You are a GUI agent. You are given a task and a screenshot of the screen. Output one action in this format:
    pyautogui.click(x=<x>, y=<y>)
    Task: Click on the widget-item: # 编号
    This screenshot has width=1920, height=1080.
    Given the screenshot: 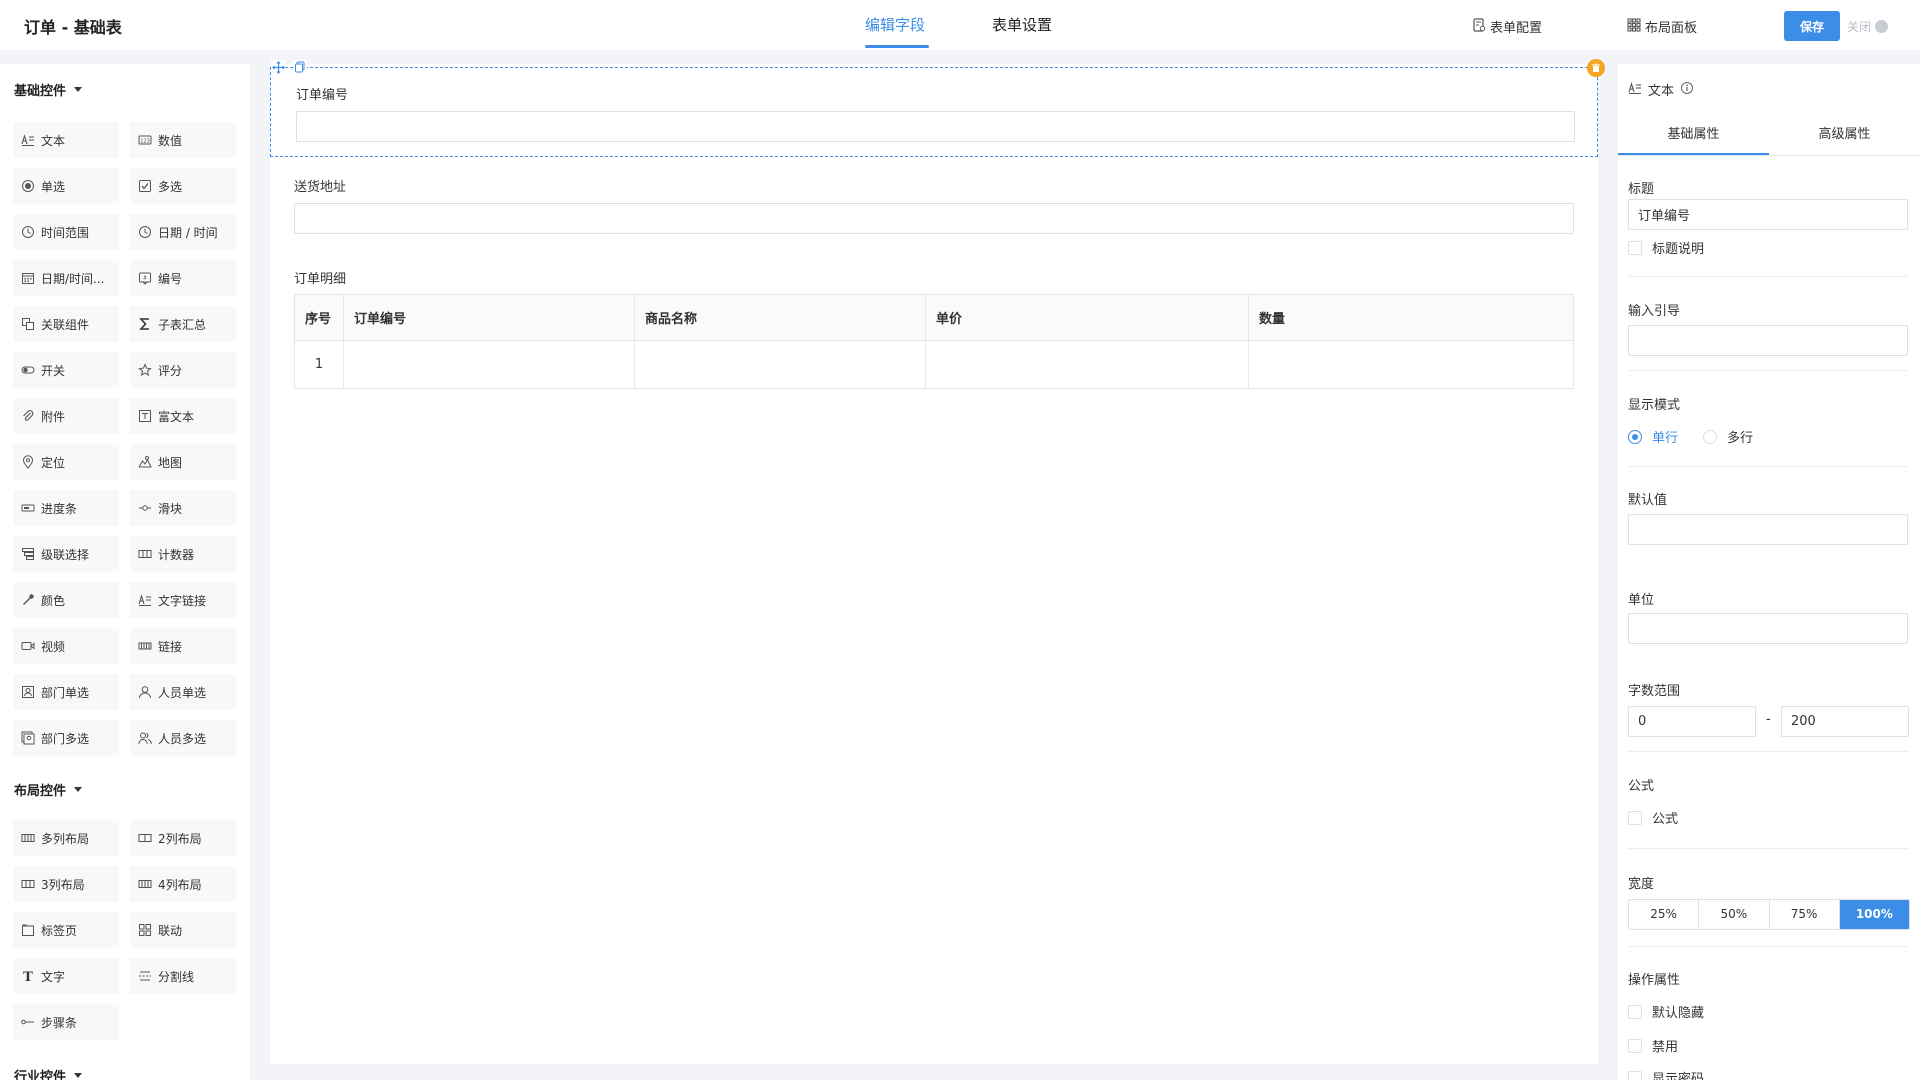 What is the action you would take?
    pyautogui.click(x=183, y=278)
    